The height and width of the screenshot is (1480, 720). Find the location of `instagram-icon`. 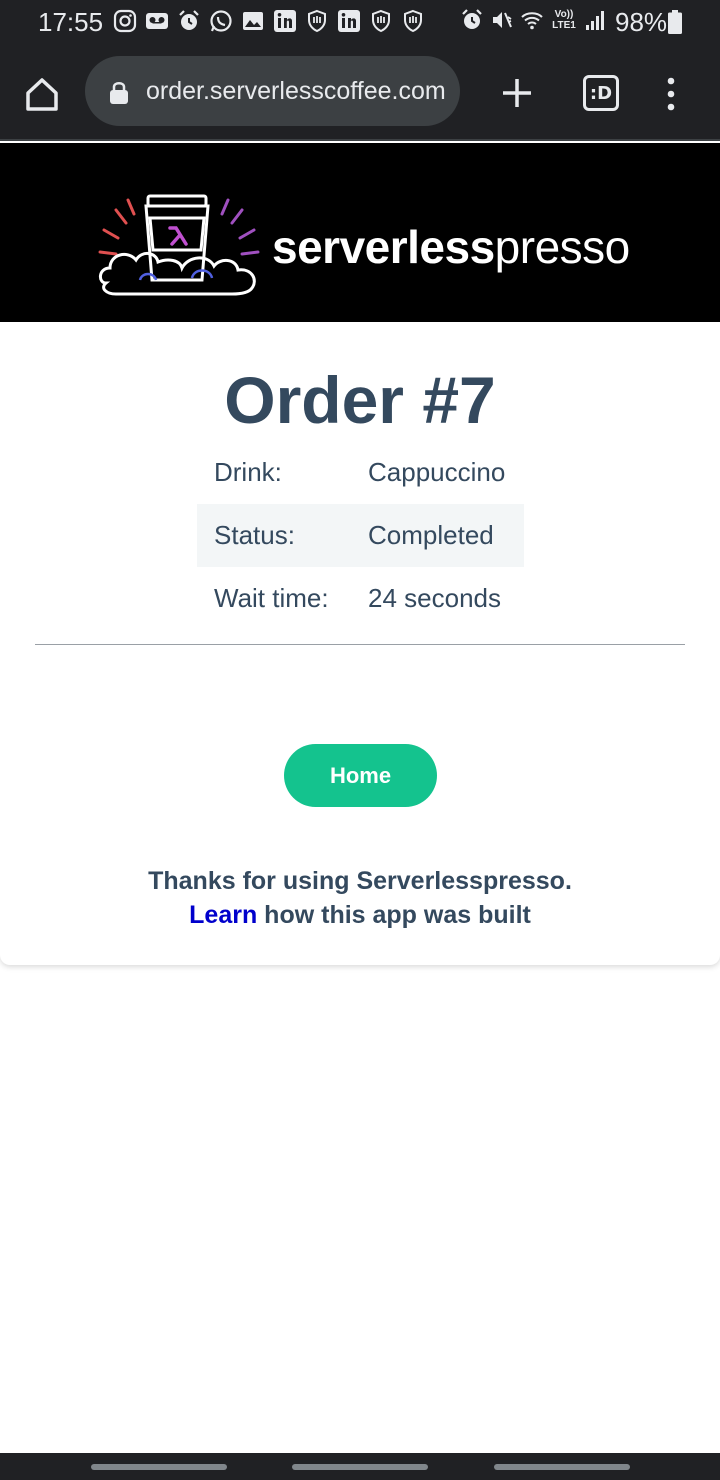

instagram-icon is located at coordinates (125, 21).